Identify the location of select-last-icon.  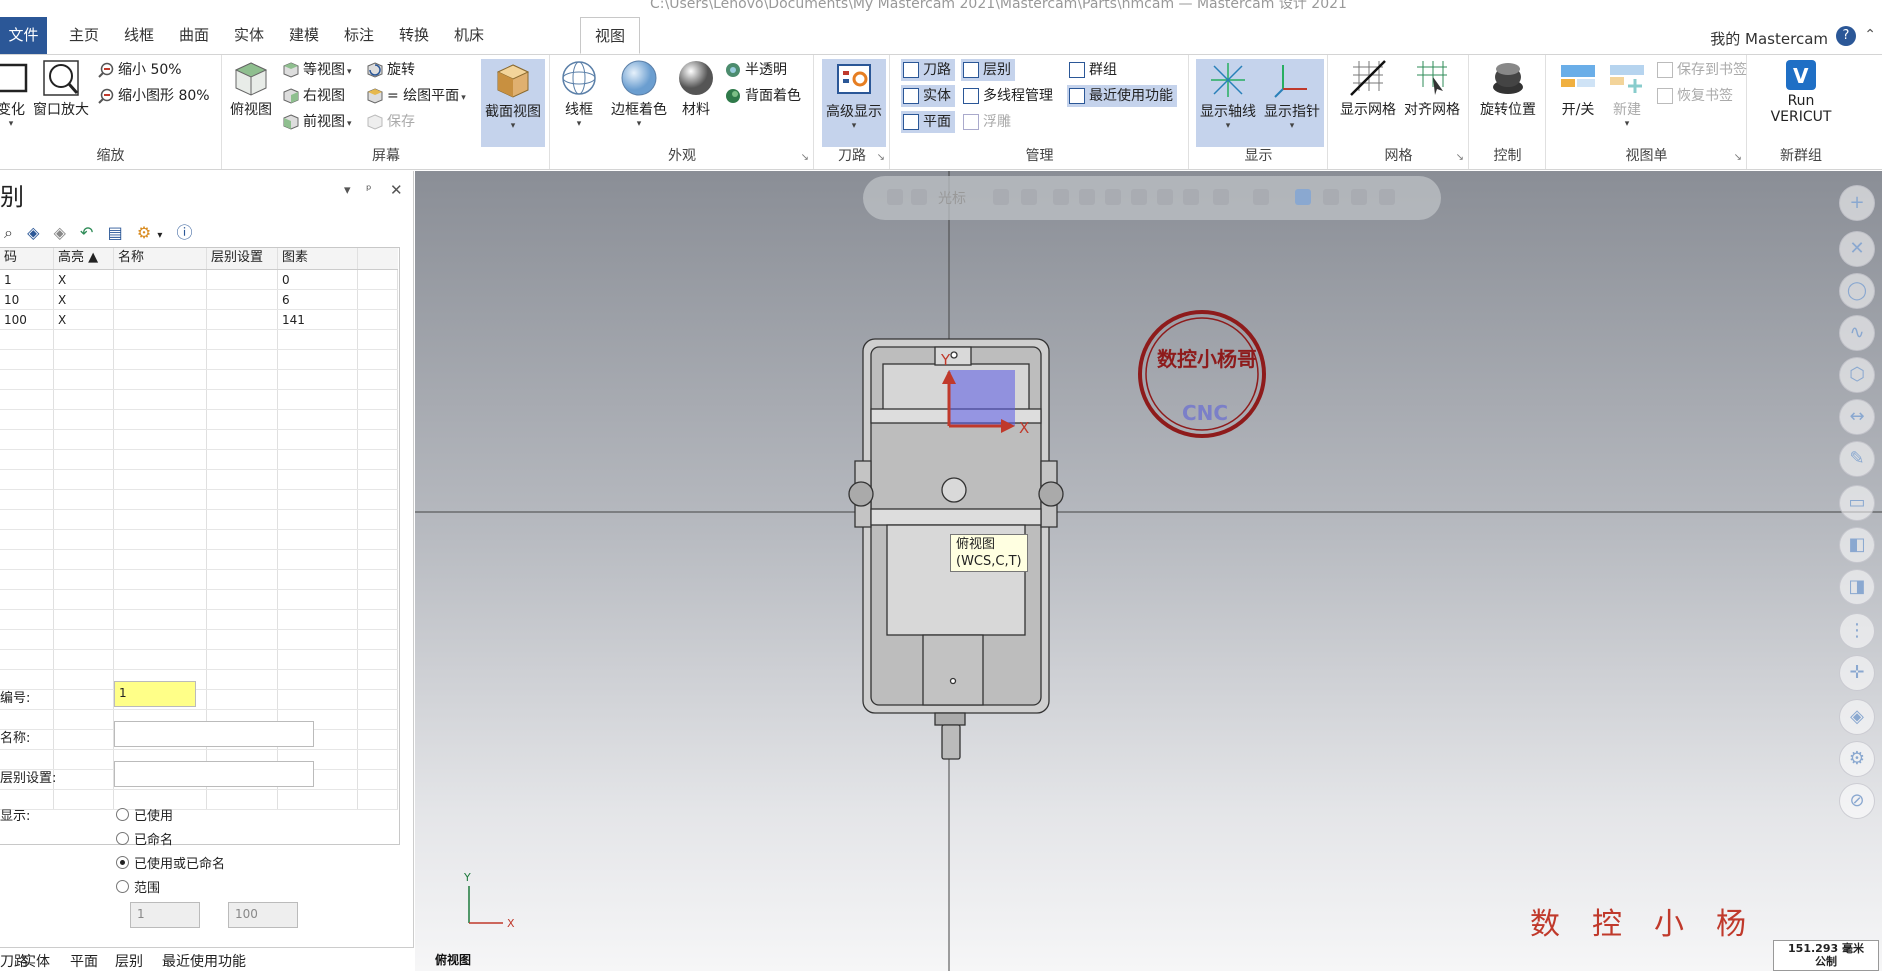
(1331, 197).